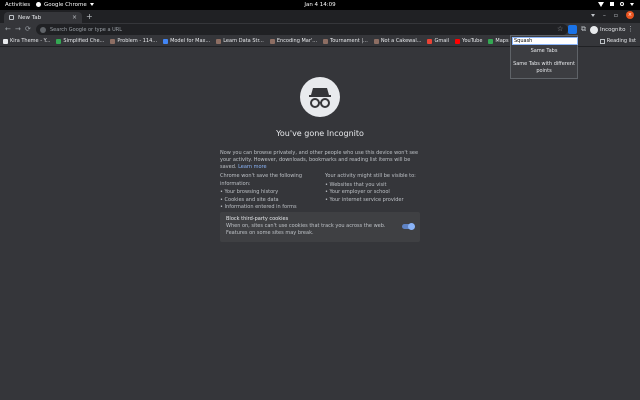 Image resolution: width=640 pixels, height=400 pixels. Describe the element at coordinates (604, 15) in the screenshot. I see `minimize-button: –` at that location.